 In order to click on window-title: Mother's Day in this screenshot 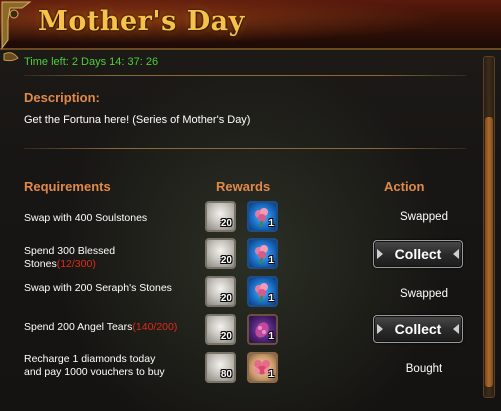, I will do `click(141, 21)`.